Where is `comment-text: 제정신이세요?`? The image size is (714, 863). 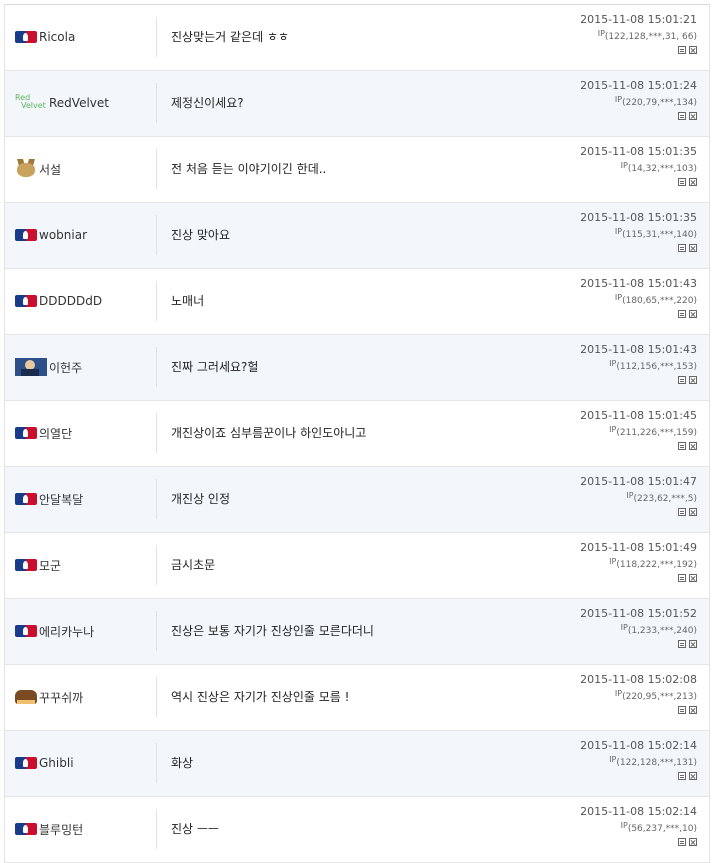 comment-text: 제정신이세요? is located at coordinates (207, 103).